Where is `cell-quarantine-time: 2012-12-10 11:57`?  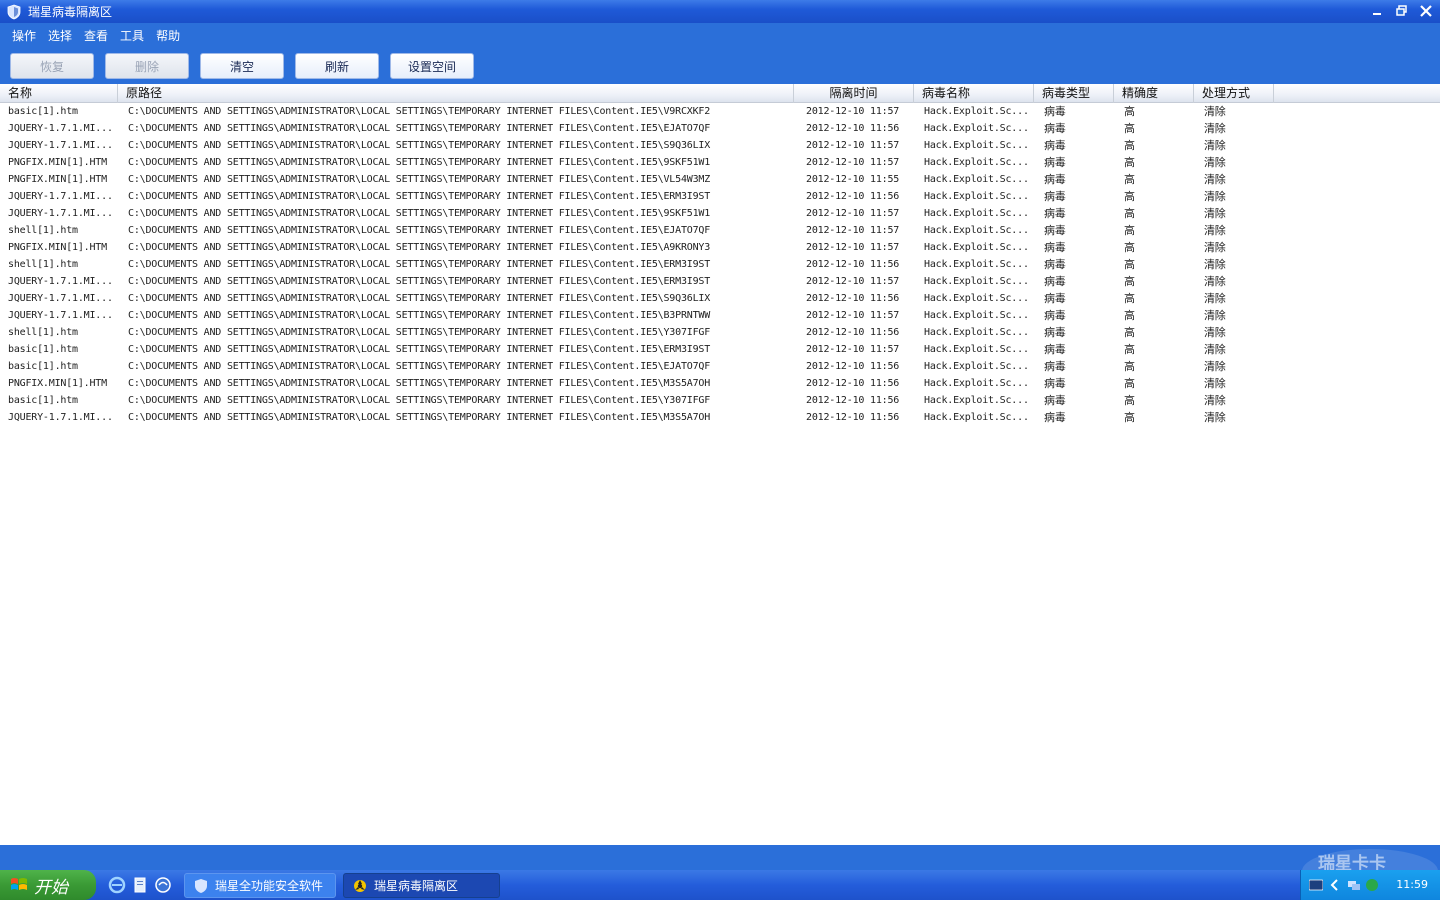 cell-quarantine-time: 2012-12-10 11:57 is located at coordinates (853, 230).